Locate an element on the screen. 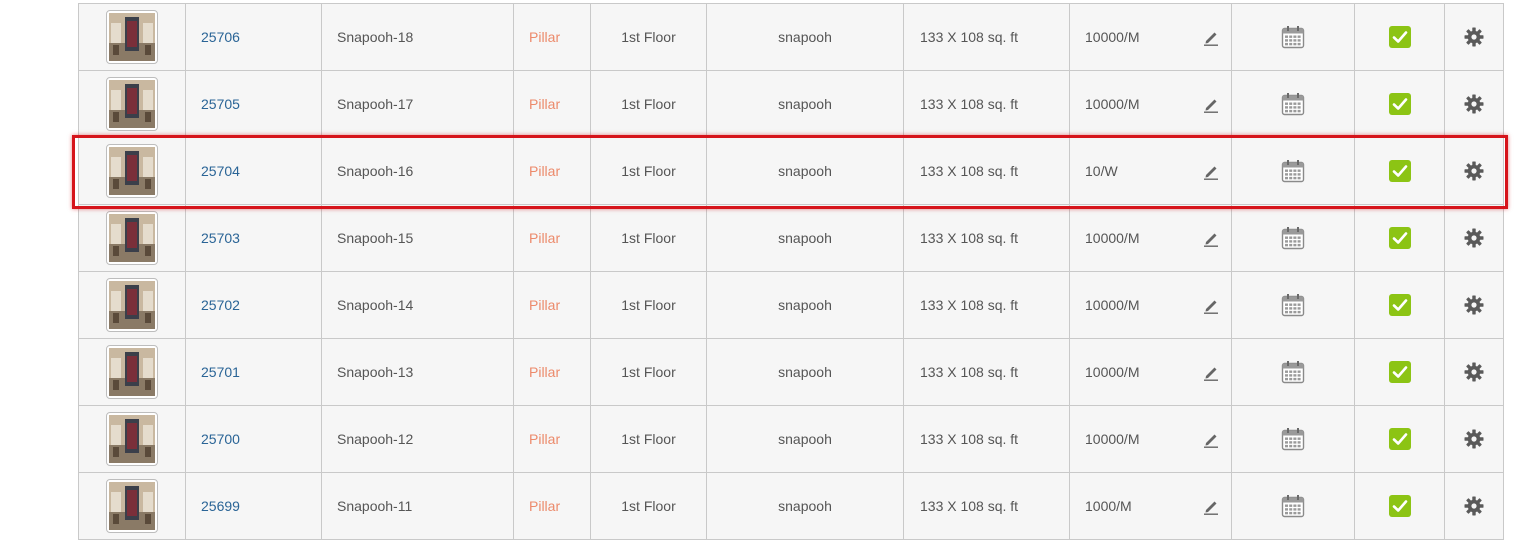 This screenshot has width=1540, height=540. listing-id-link: 25701 is located at coordinates (220, 372).